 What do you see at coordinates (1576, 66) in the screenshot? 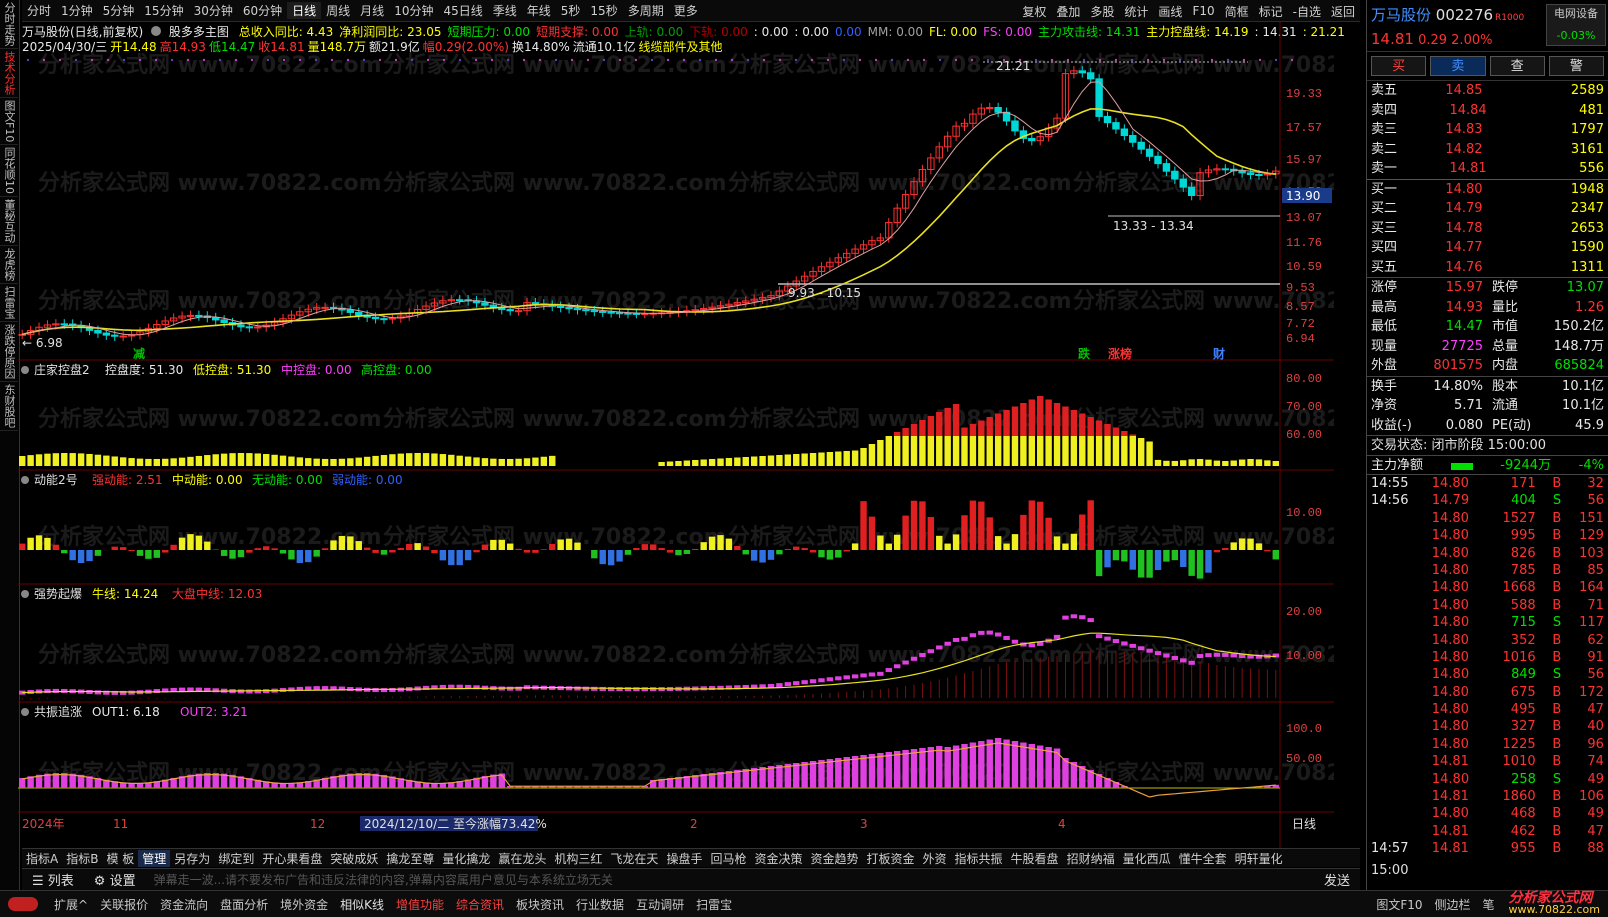
I see `trade-button: 警` at bounding box center [1576, 66].